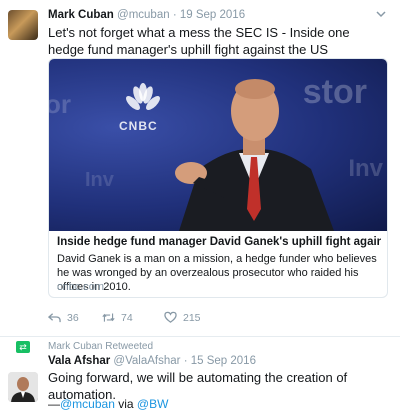 Image resolution: width=400 pixels, height=416 pixels. I want to click on retweeted-by-label: Mark Cuban Retweeted, so click(100, 346).